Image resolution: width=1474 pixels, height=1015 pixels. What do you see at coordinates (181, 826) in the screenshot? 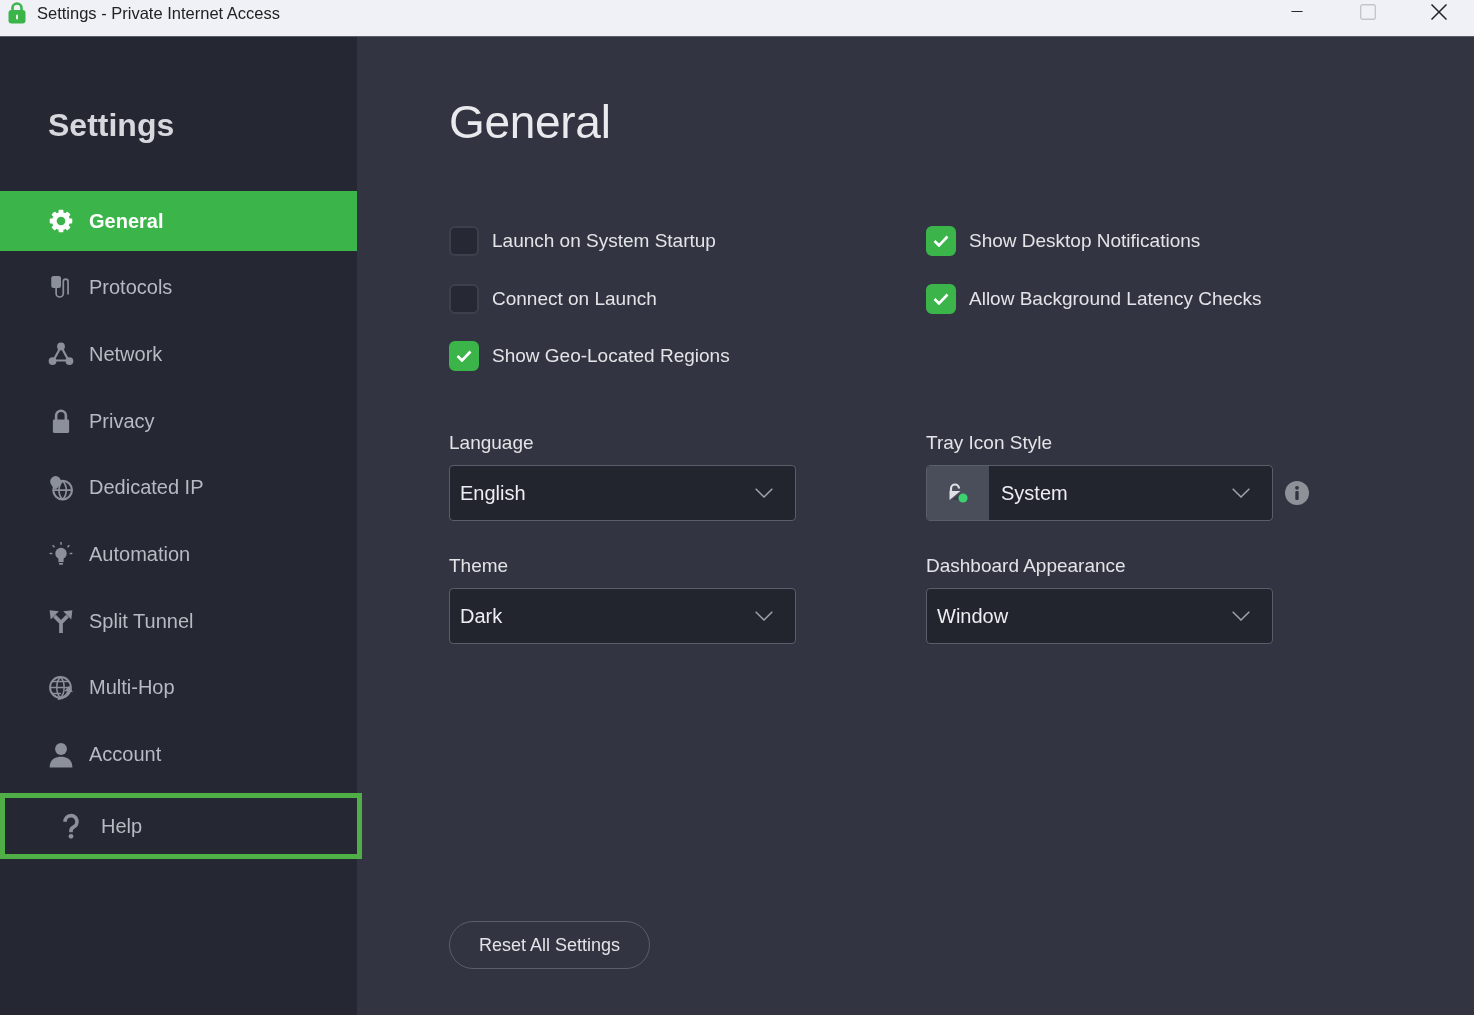
I see `sidebar-item: Help` at bounding box center [181, 826].